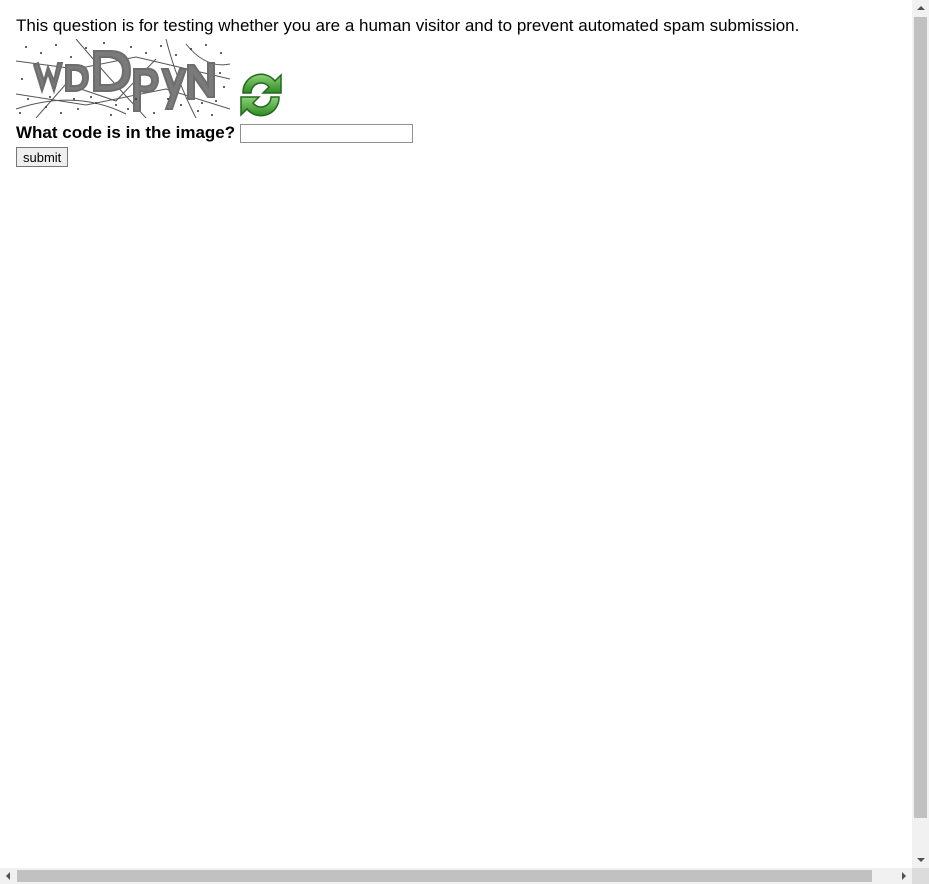 The width and height of the screenshot is (929, 884). What do you see at coordinates (126, 132) in the screenshot?
I see `question-label: What code is in the image?` at bounding box center [126, 132].